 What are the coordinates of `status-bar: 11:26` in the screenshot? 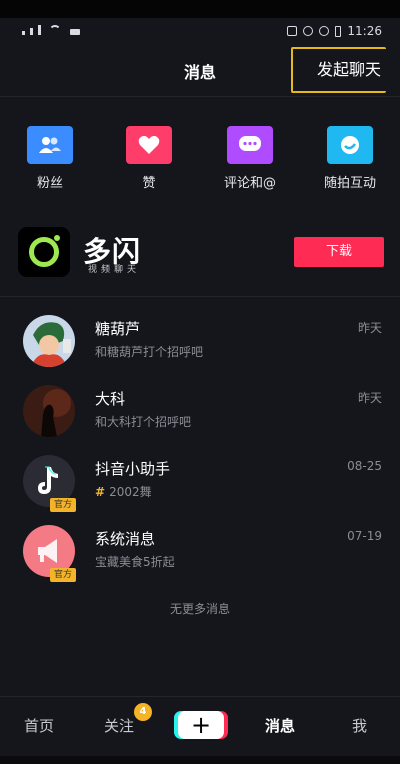 It's located at (200, 31).